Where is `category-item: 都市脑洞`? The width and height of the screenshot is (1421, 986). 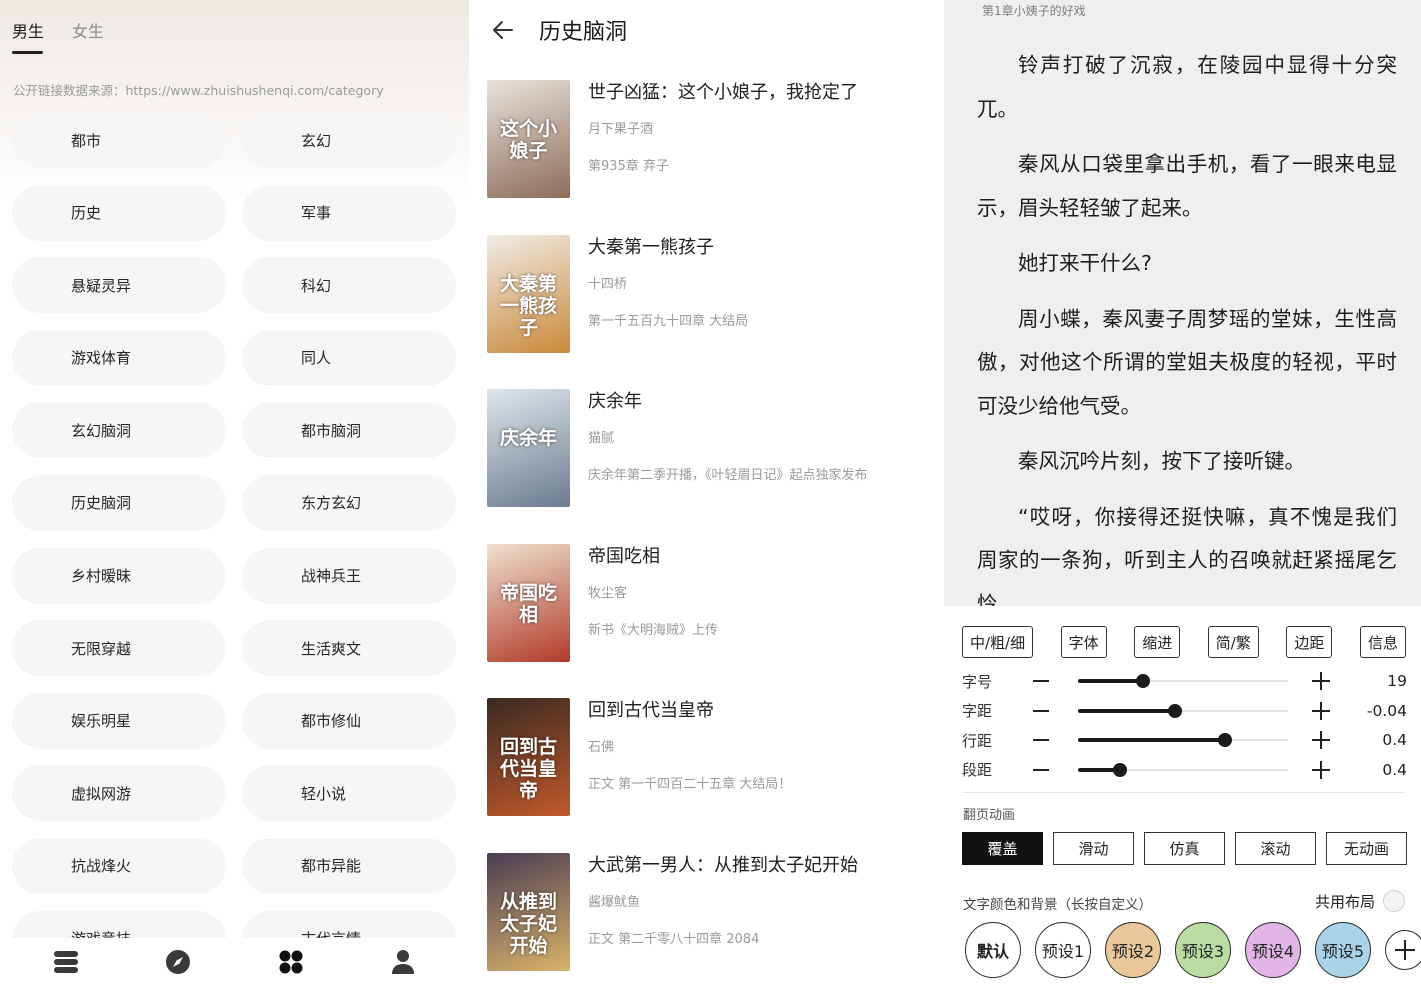
category-item: 都市脑洞 is located at coordinates (349, 430).